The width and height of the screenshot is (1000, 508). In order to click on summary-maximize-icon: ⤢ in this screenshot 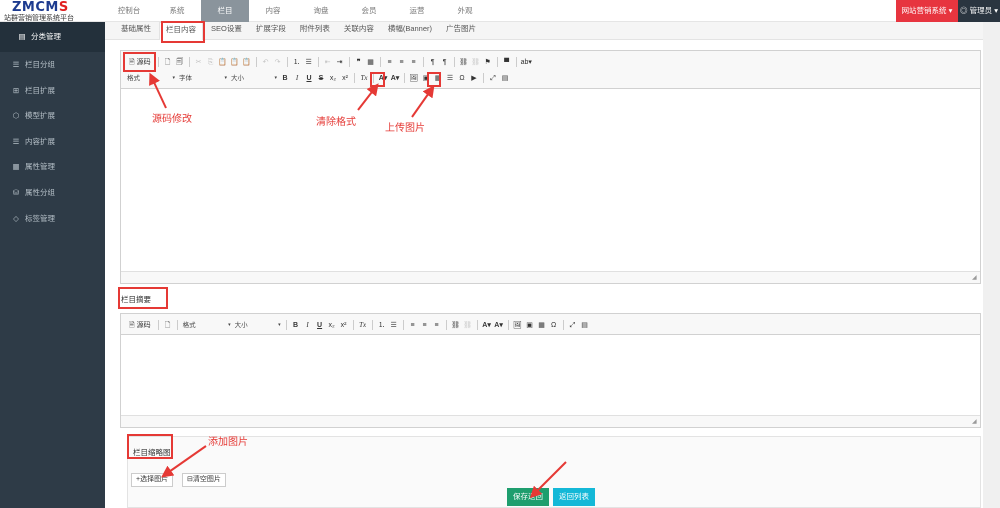, I will do `click(573, 325)`.